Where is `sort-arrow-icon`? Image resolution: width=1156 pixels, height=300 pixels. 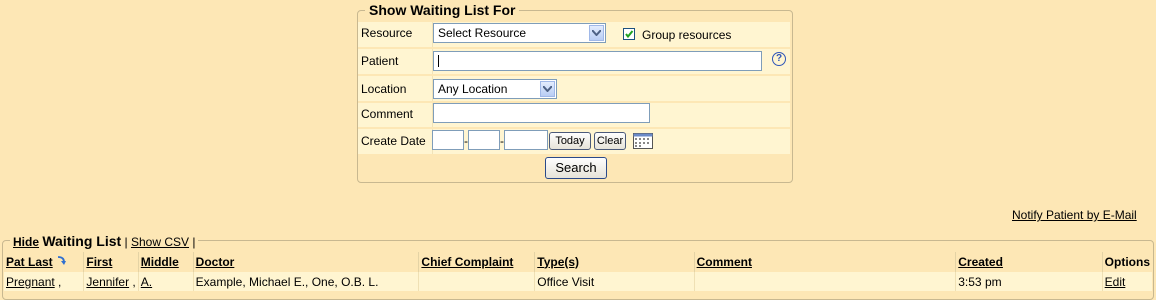
sort-arrow-icon is located at coordinates (62, 260).